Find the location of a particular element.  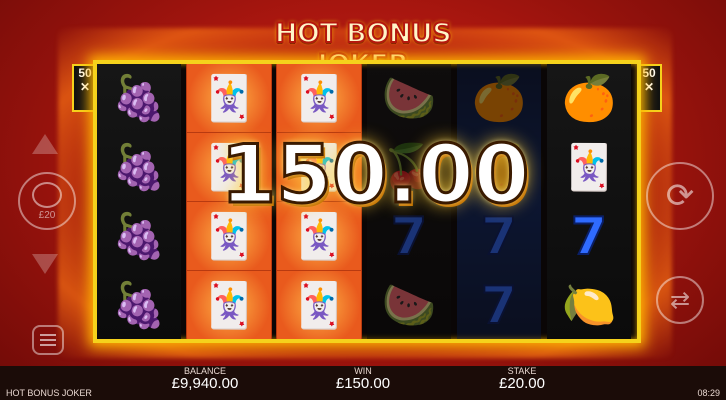

spin-button: ⟳ is located at coordinates (680, 196).